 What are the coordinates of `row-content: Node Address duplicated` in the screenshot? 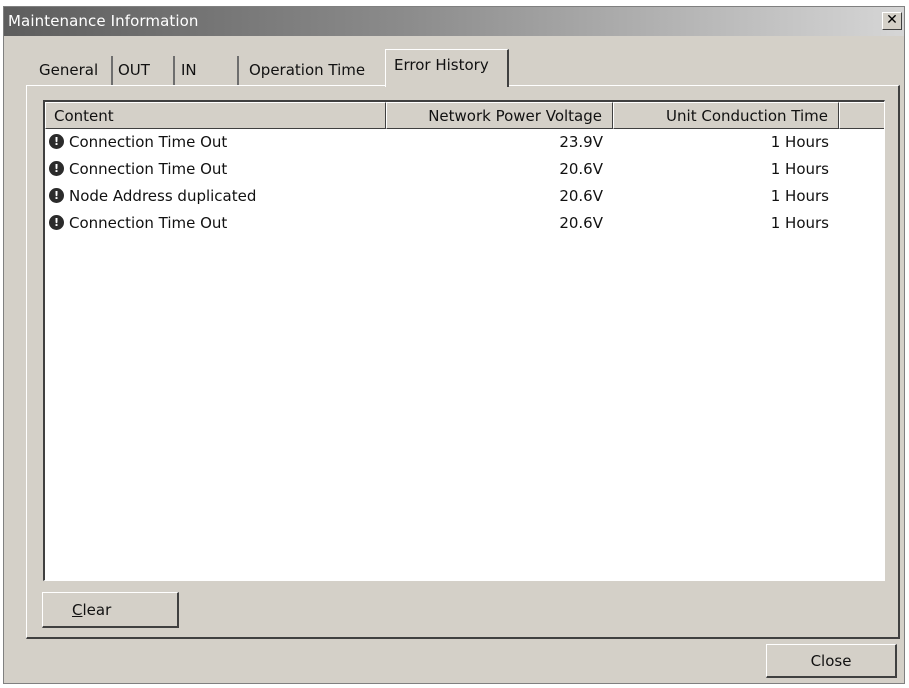 It's located at (163, 196).